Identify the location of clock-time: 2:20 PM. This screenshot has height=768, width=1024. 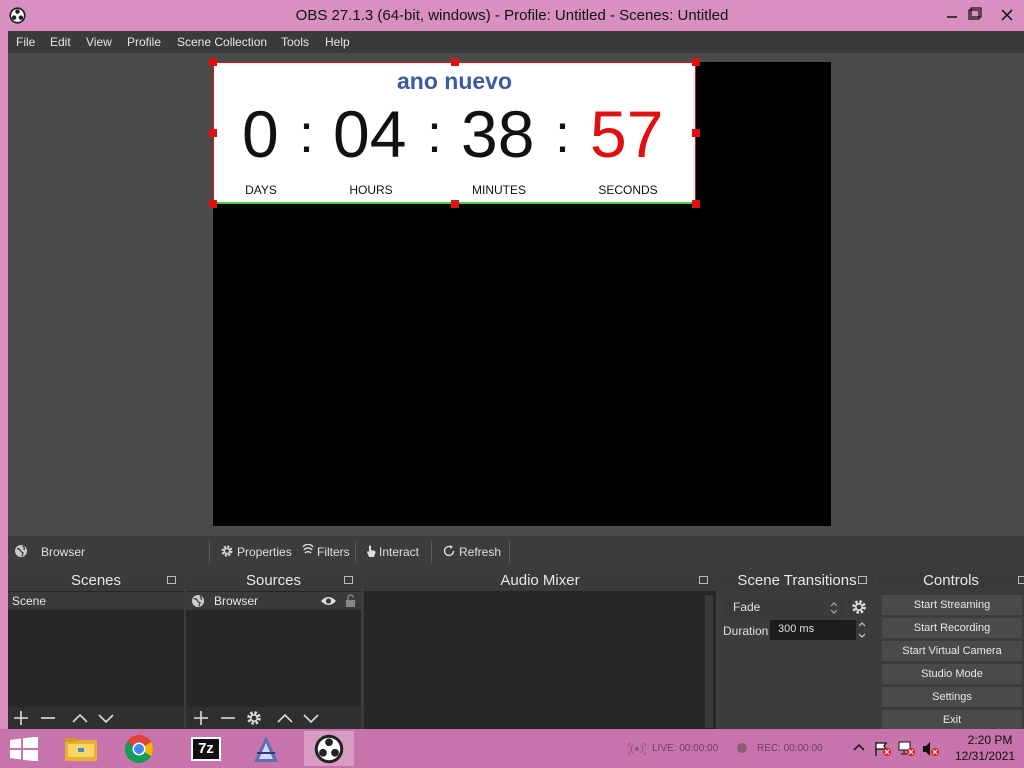
(990, 740).